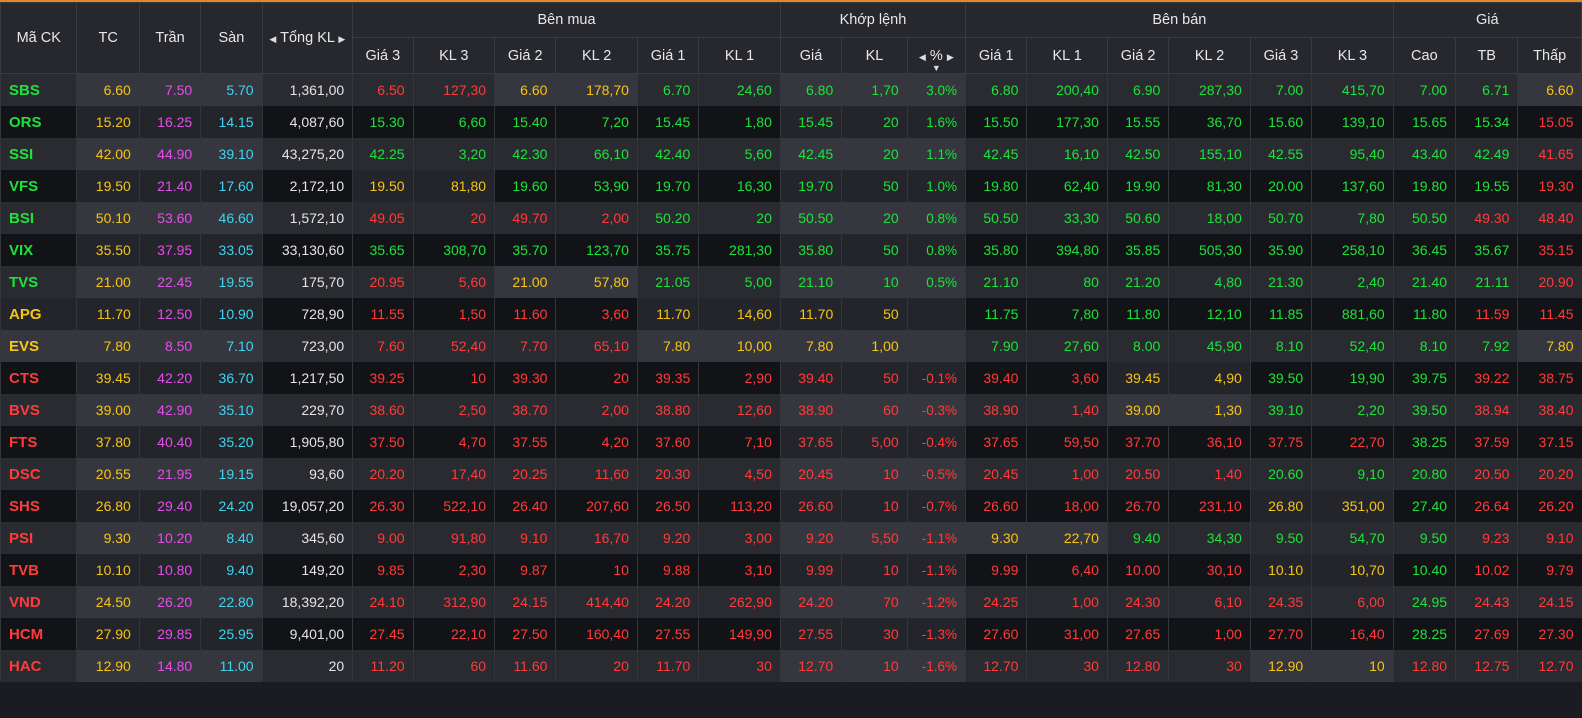 Image resolution: width=1582 pixels, height=718 pixels. I want to click on cell-buy-price2: 39.30, so click(525, 378).